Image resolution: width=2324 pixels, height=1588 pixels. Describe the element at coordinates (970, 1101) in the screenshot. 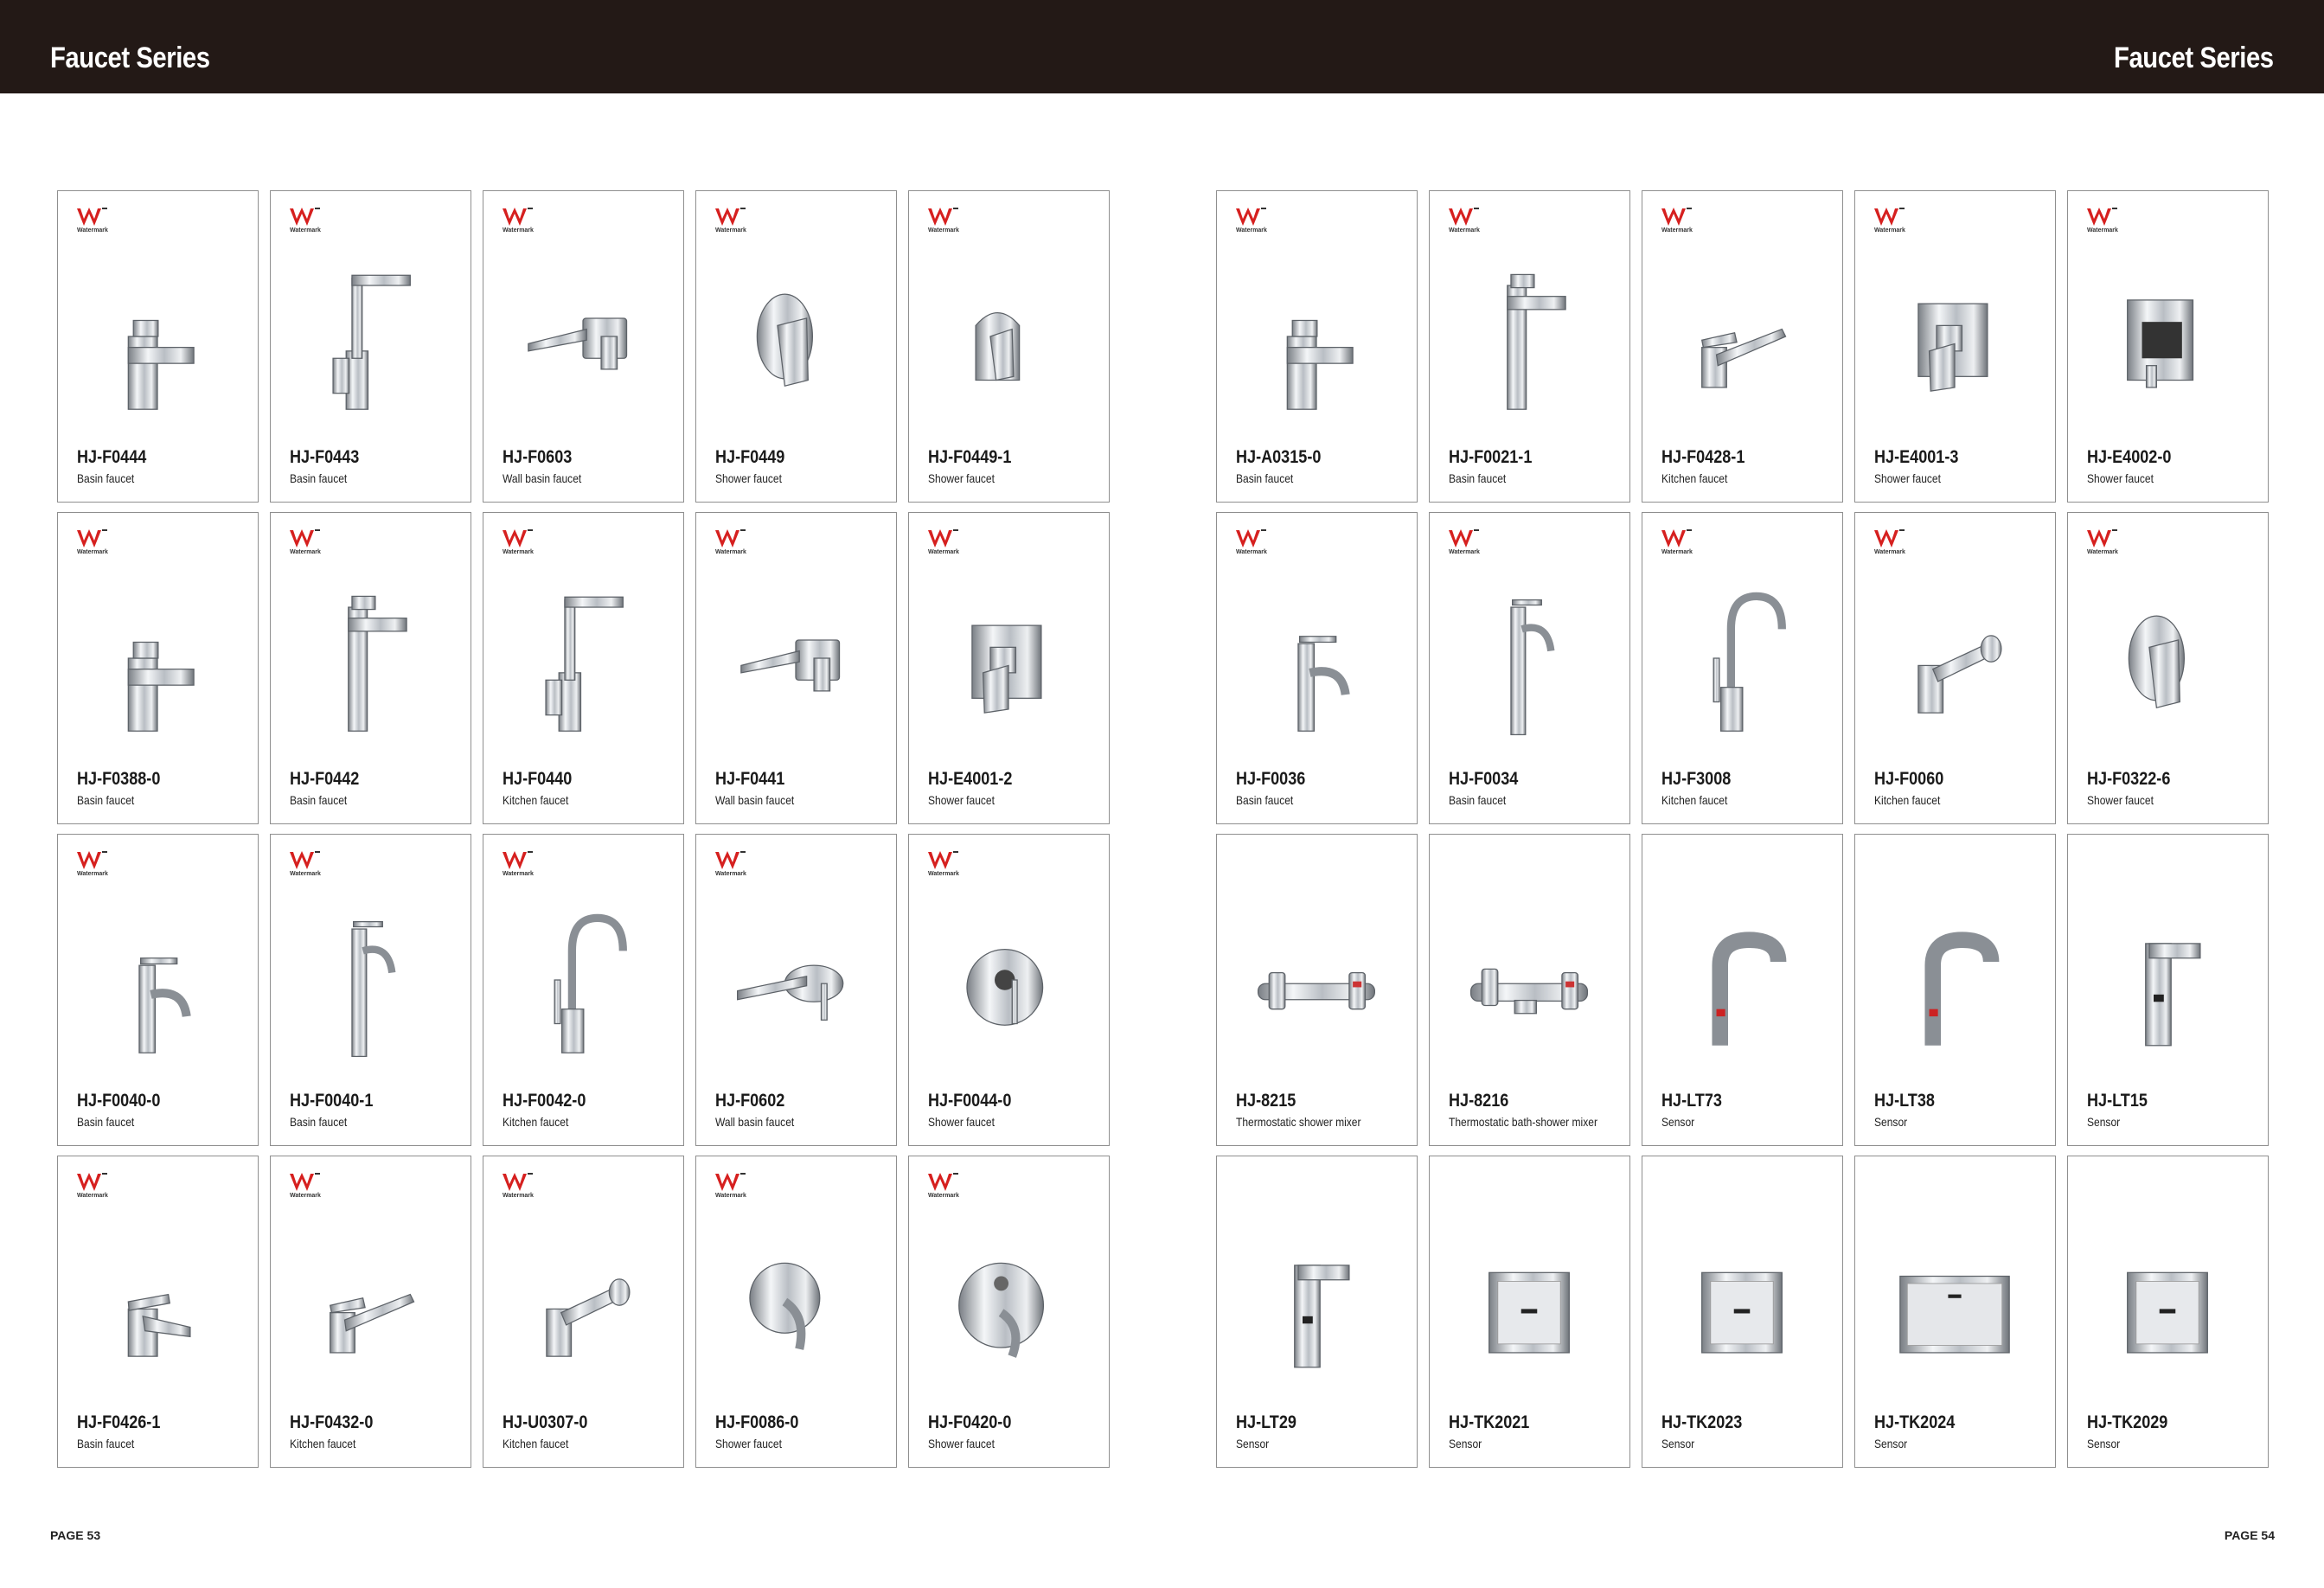

I see `product-model: HJ-F0044-0` at that location.